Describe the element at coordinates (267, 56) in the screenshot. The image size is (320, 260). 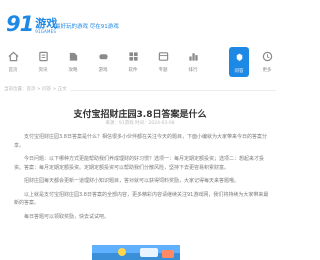
I see `more-icon` at that location.